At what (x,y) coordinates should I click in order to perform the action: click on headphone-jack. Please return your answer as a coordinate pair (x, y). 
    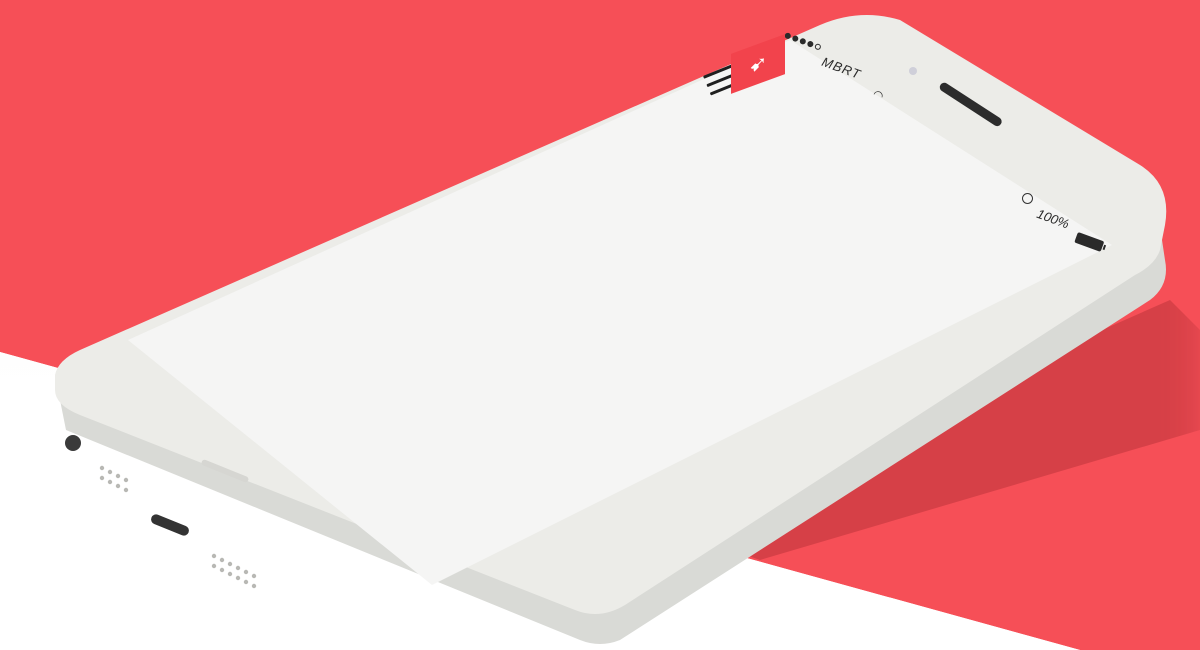
    Looking at the image, I should click on (73, 443).